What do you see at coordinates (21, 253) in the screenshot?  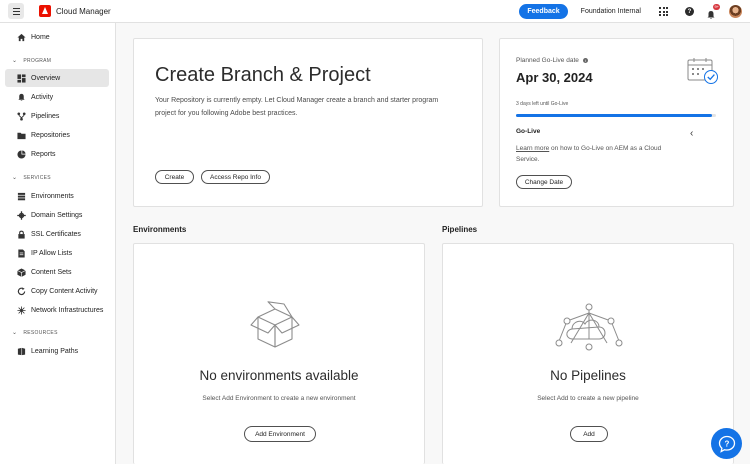 I see `document-icon` at bounding box center [21, 253].